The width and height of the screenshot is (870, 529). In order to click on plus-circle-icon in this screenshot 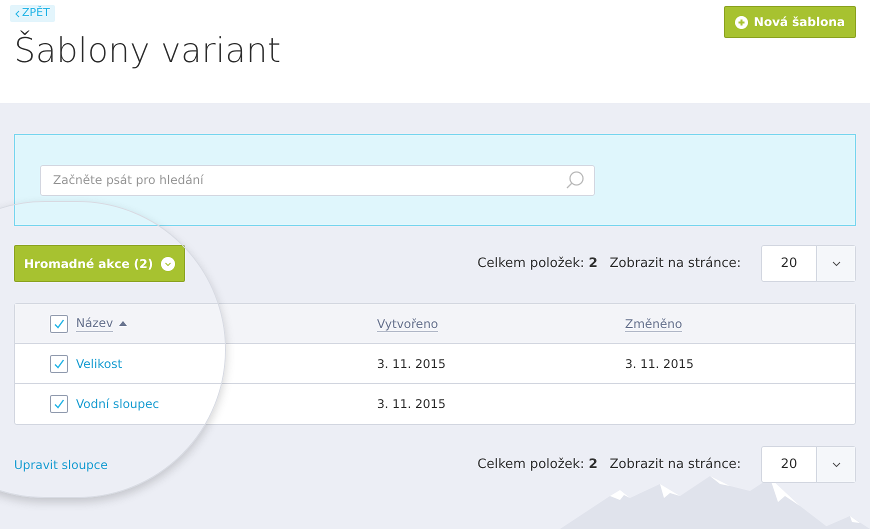, I will do `click(741, 22)`.